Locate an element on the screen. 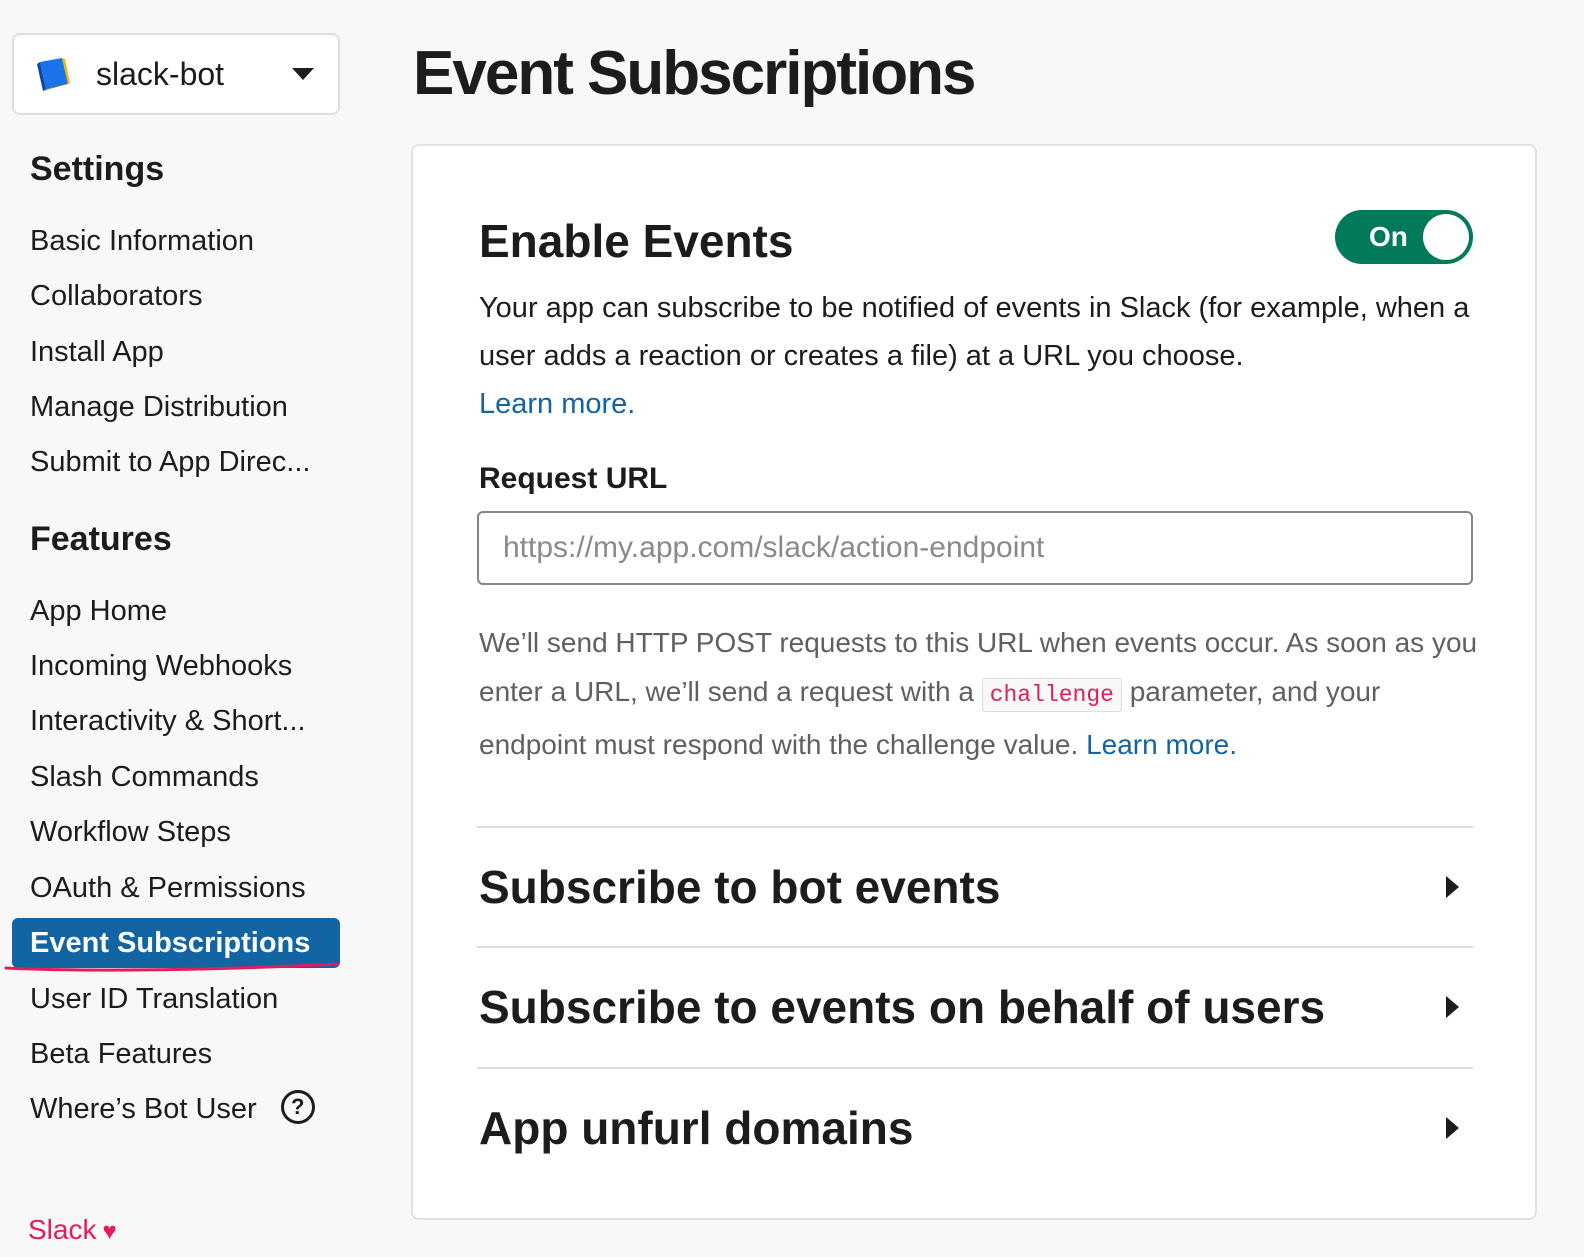 This screenshot has height=1257, width=1584. sidebar-item-incoming-webhooks: Incoming Webhooks is located at coordinates (161, 666).